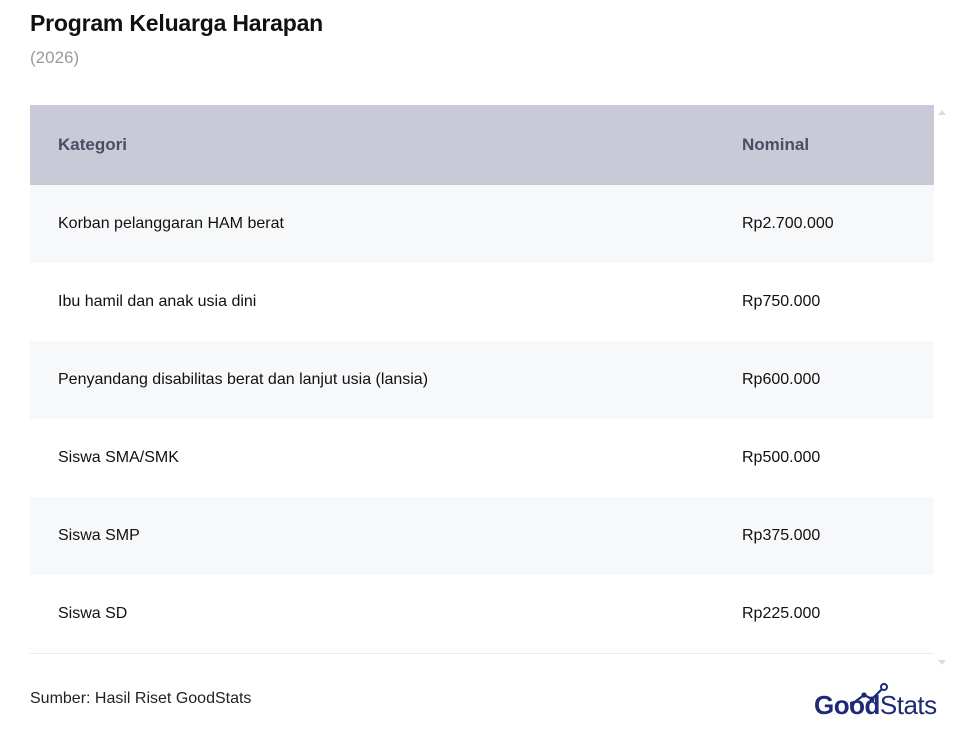 The image size is (973, 738). I want to click on table-cell-nominal: Rp600.000, so click(781, 379).